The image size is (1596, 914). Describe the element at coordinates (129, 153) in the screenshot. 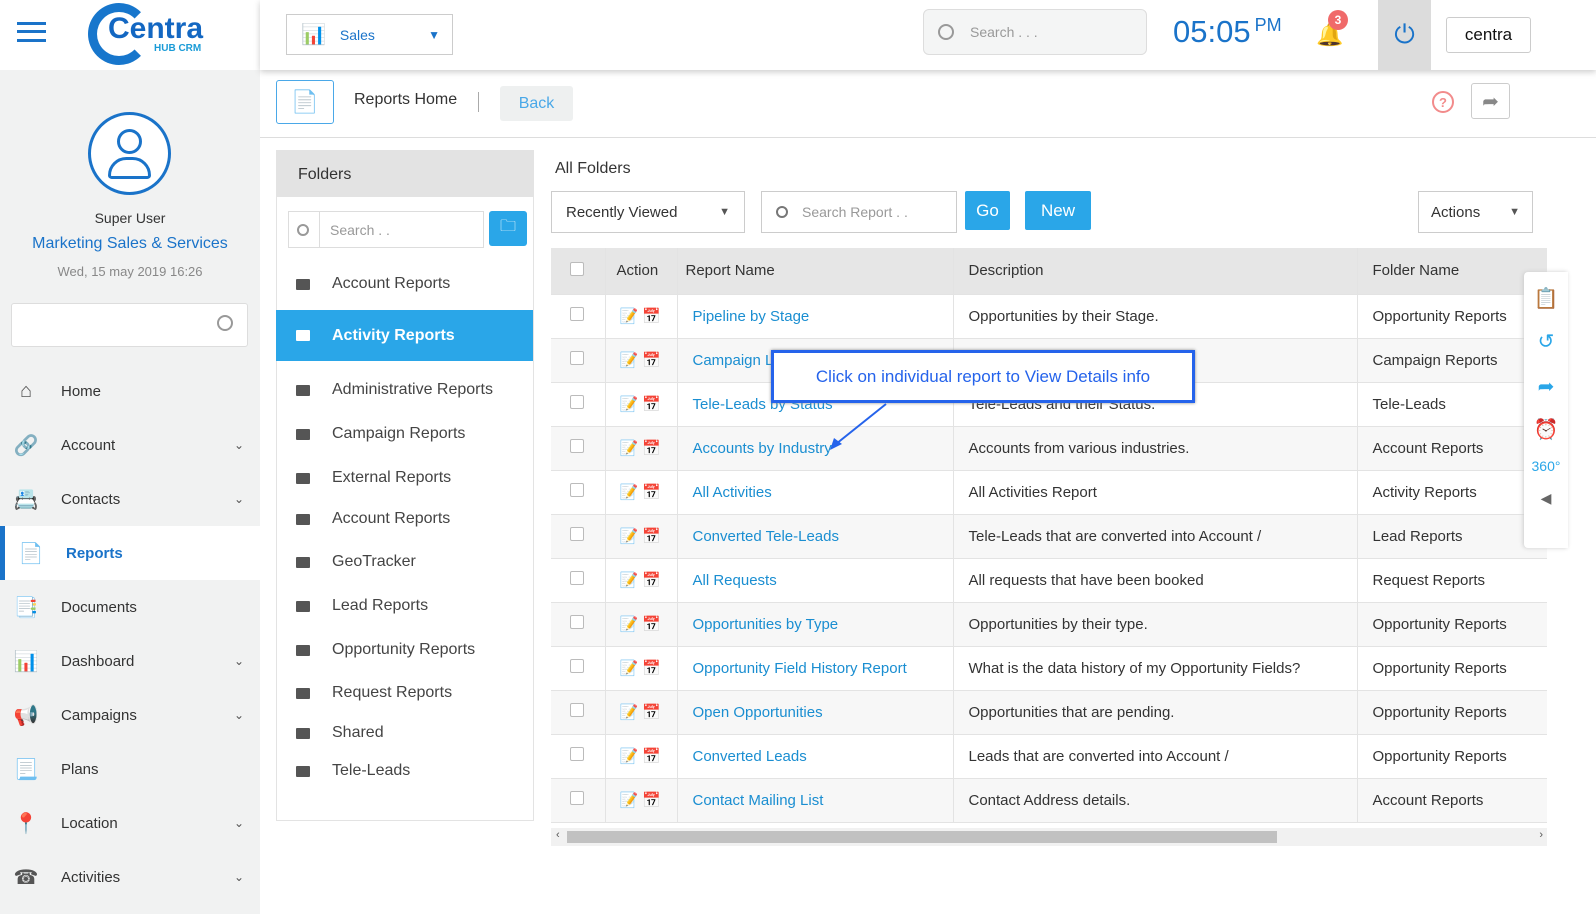

I see `avatar` at that location.